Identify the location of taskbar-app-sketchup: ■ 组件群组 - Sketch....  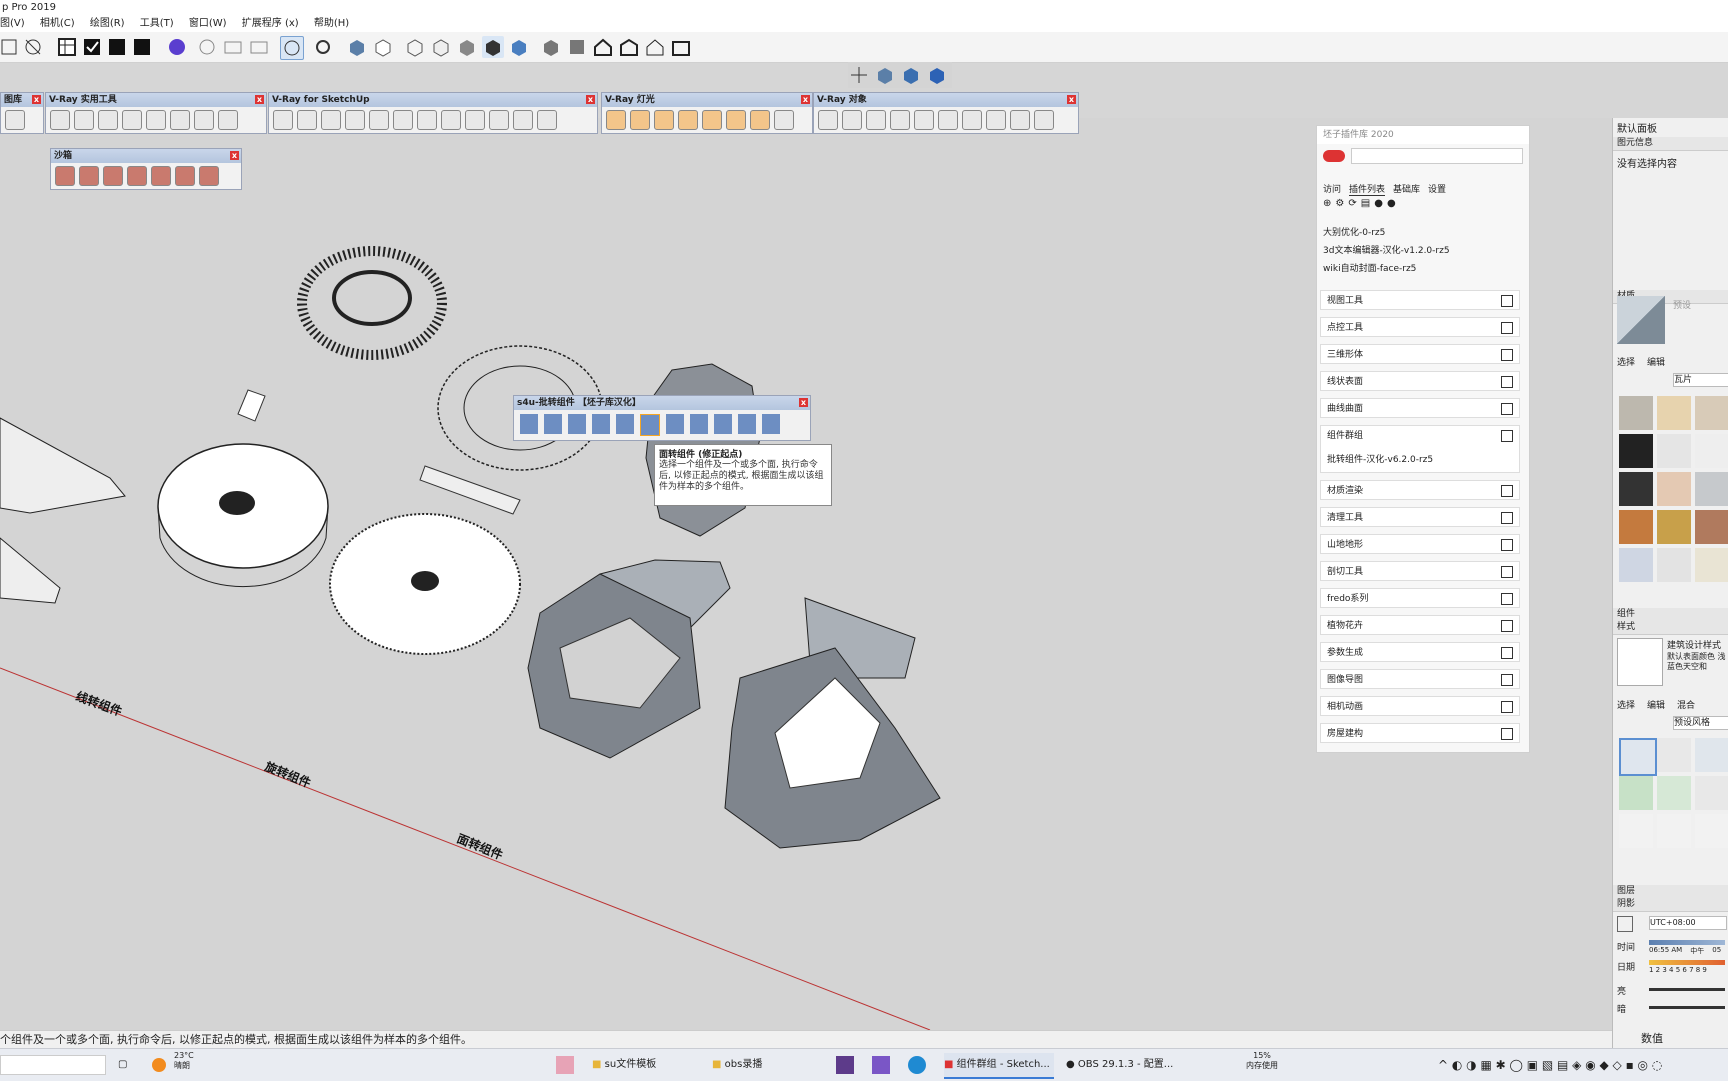
(999, 1066).